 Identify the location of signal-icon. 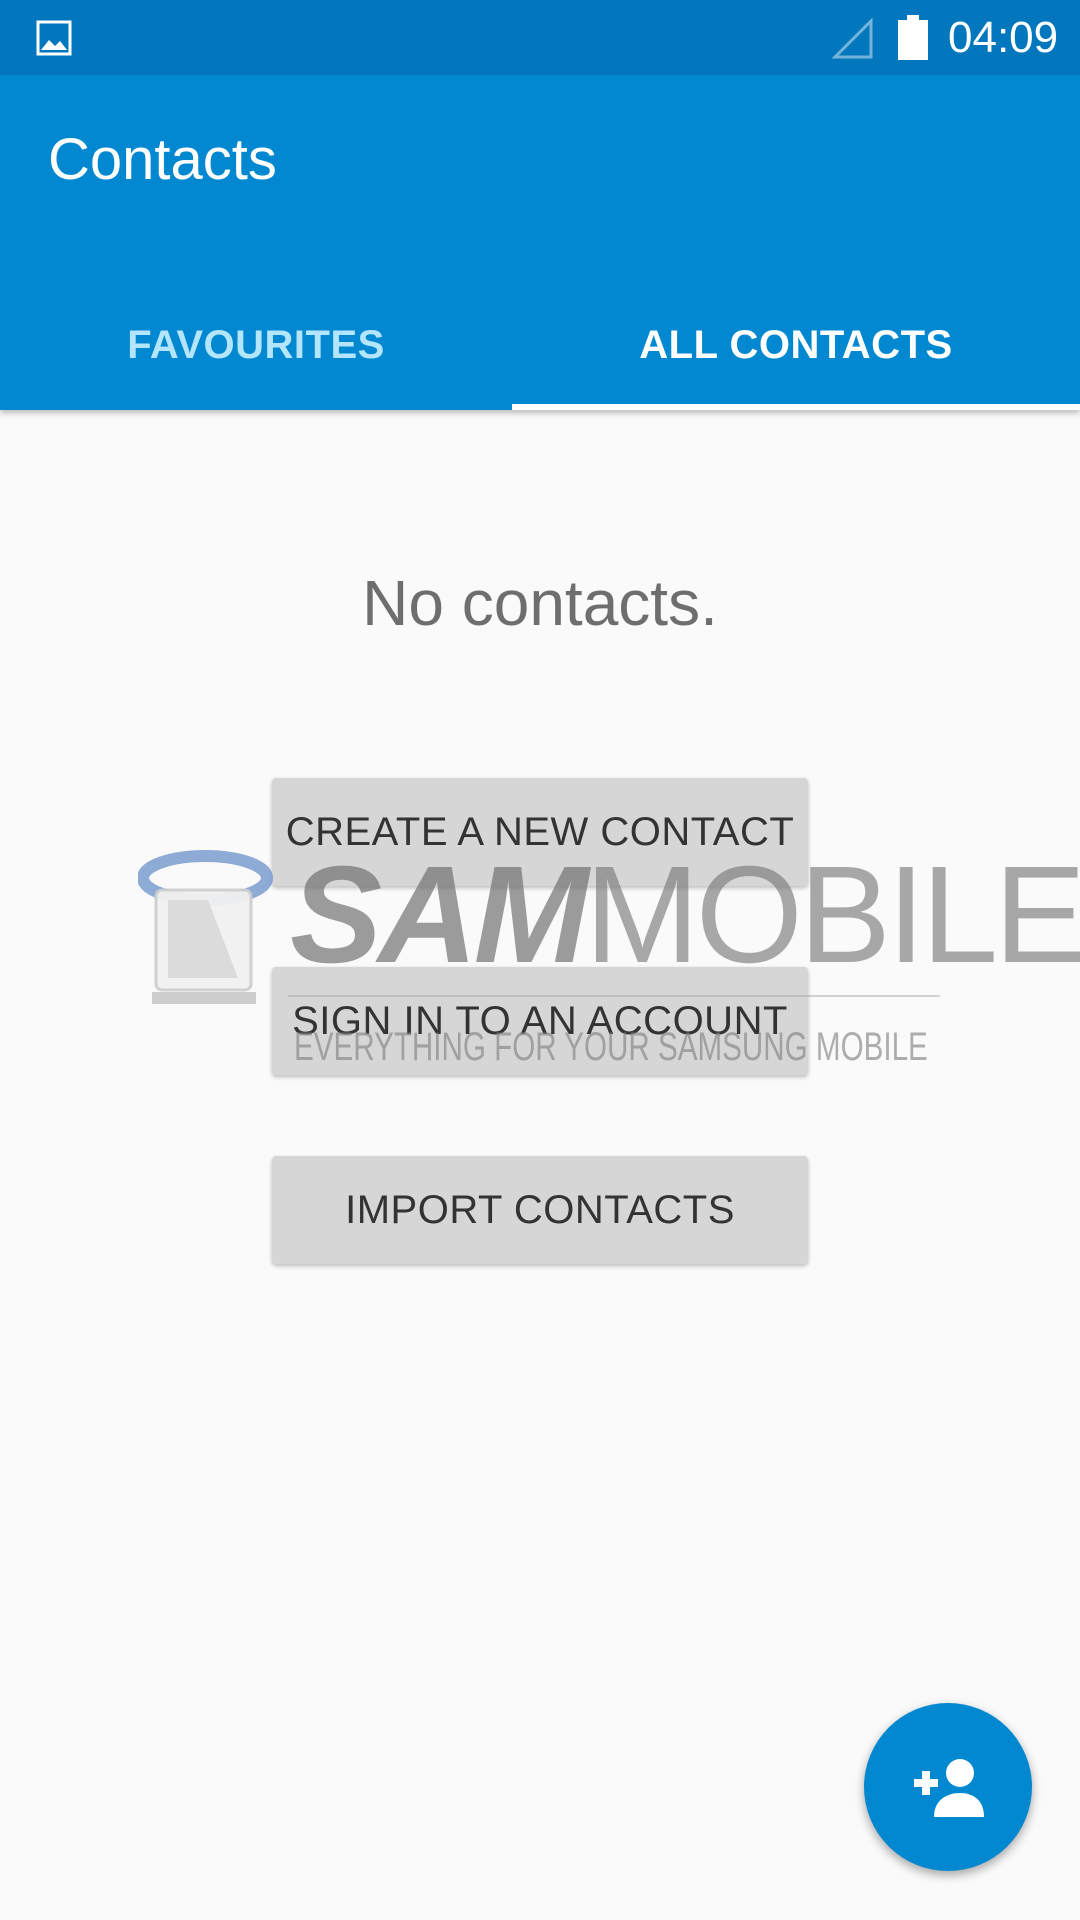
(852, 38).